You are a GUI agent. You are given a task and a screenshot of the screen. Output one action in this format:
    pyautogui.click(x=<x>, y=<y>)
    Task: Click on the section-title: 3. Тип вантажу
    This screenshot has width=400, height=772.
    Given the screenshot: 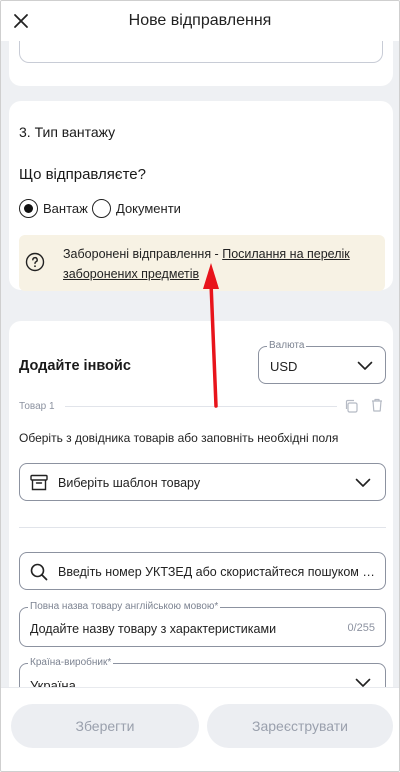 What is the action you would take?
    pyautogui.click(x=67, y=132)
    